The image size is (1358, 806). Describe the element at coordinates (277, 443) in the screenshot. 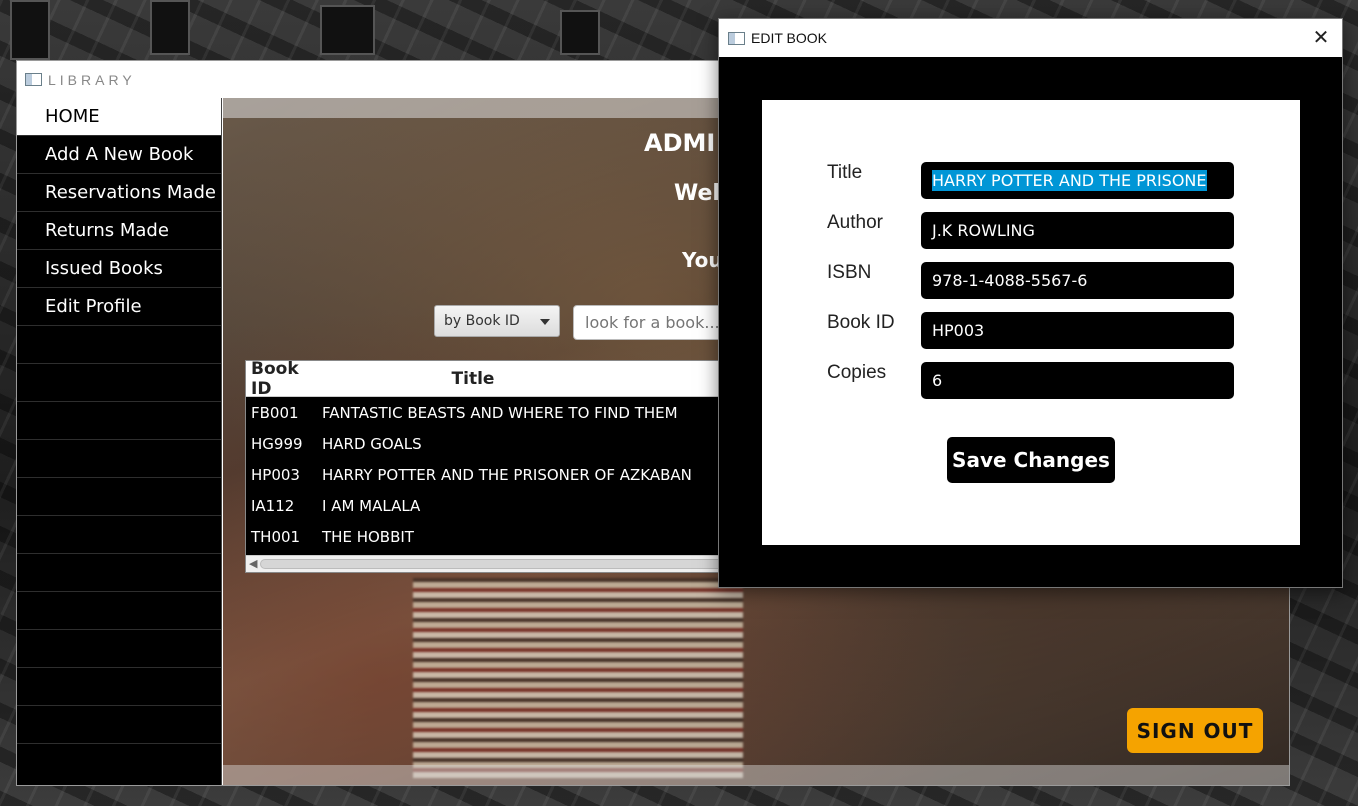

I see `cell-book-id: HG999` at that location.